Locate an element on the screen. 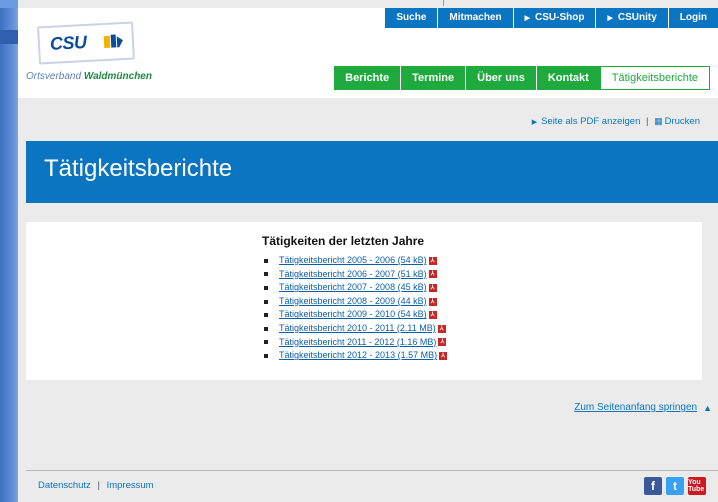 This screenshot has width=718, height=502. divider is located at coordinates (443, 3).